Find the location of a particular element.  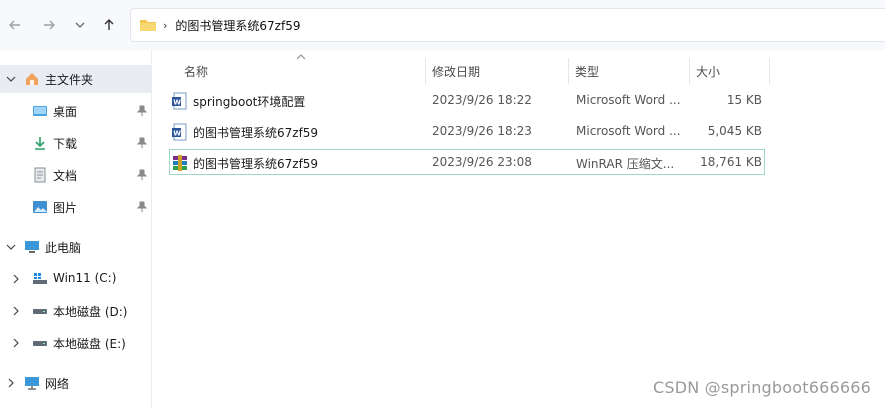

home-icon is located at coordinates (32, 79).